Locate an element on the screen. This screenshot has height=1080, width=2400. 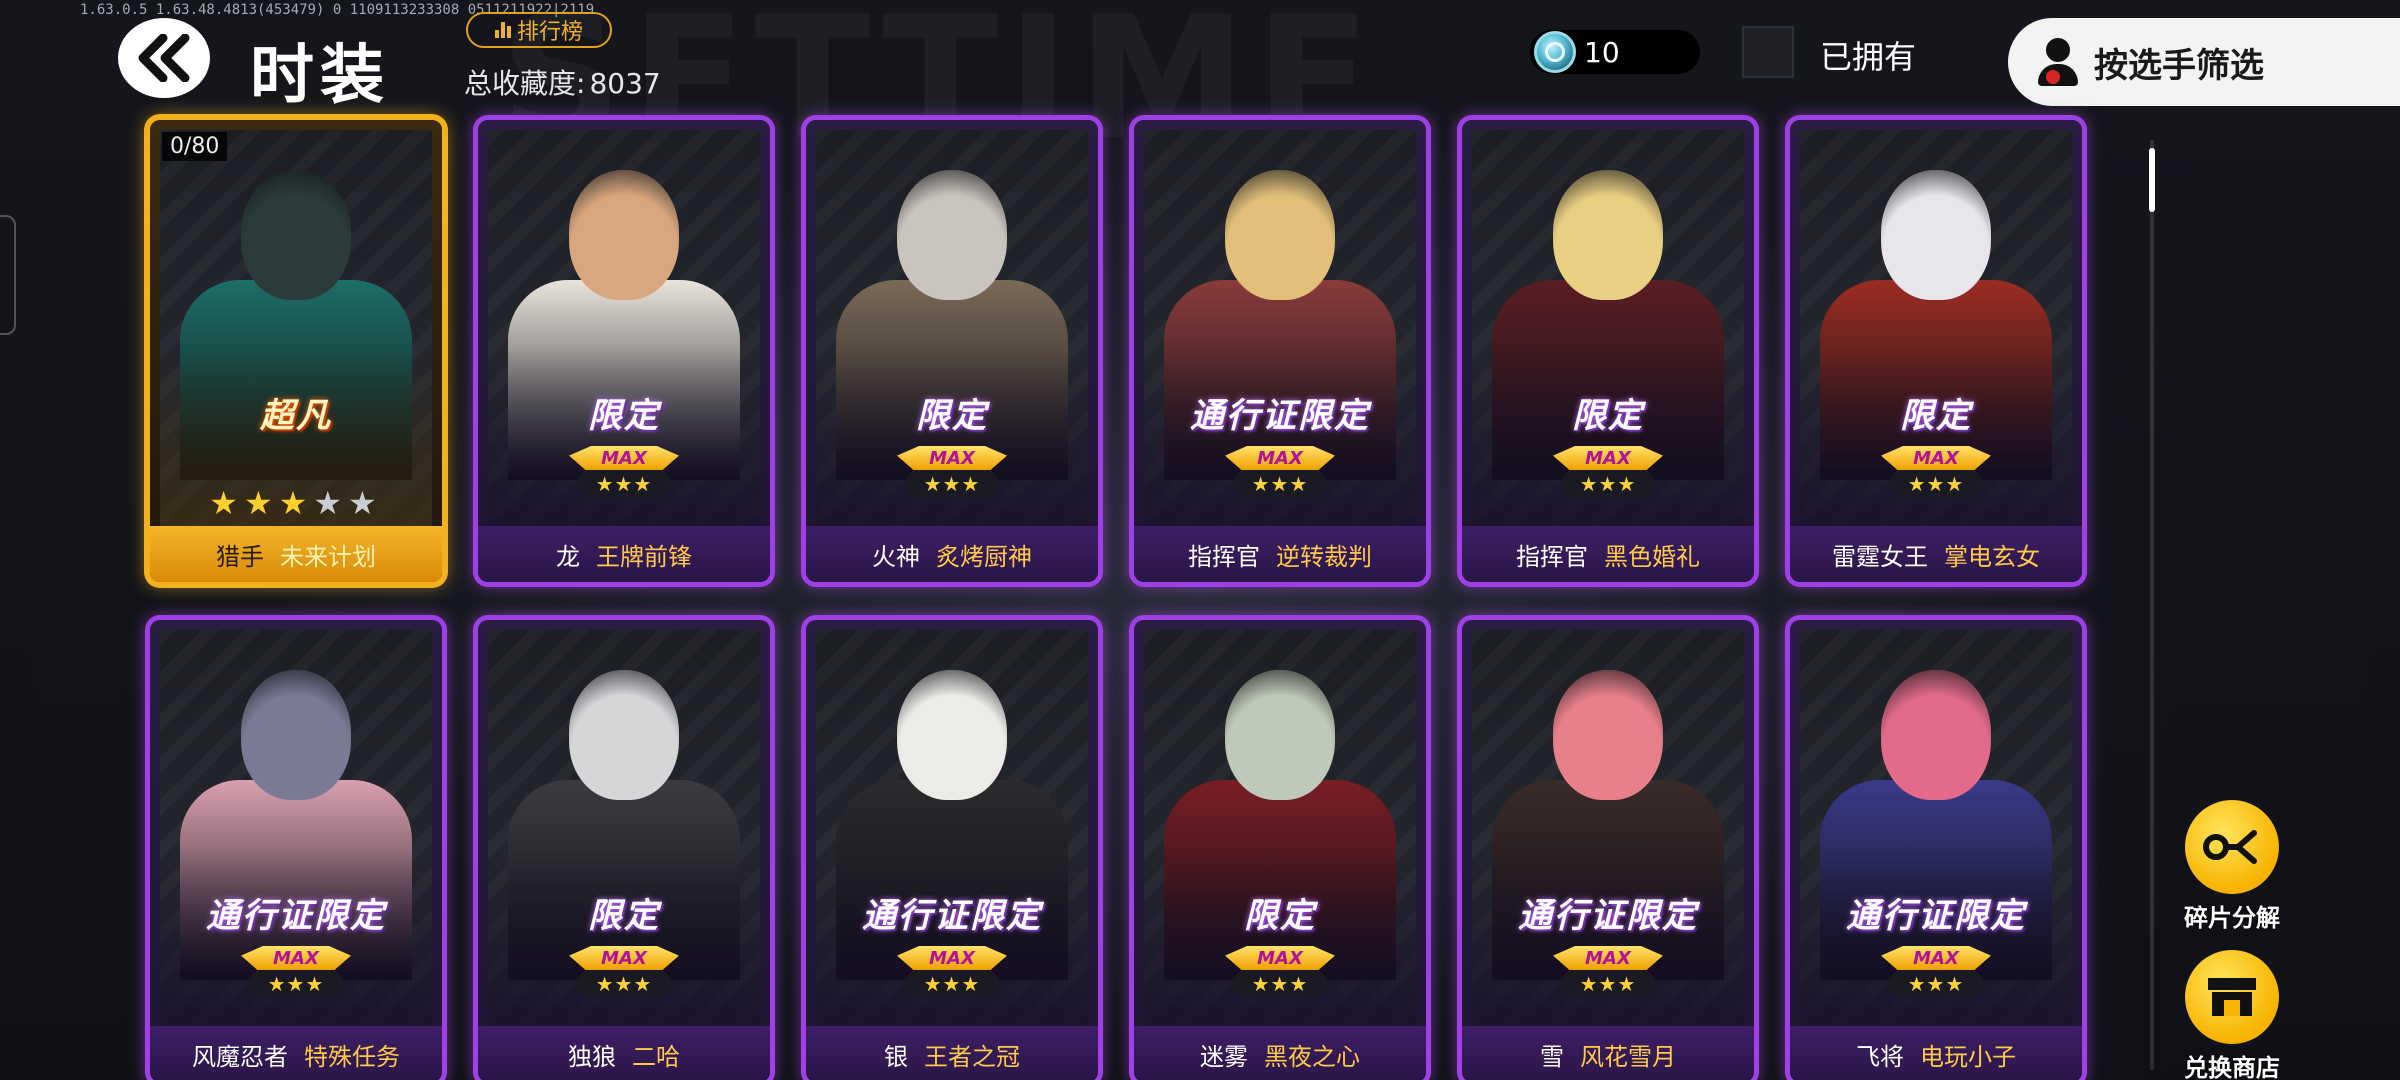
owned-filter-checkbox is located at coordinates (1768, 52).